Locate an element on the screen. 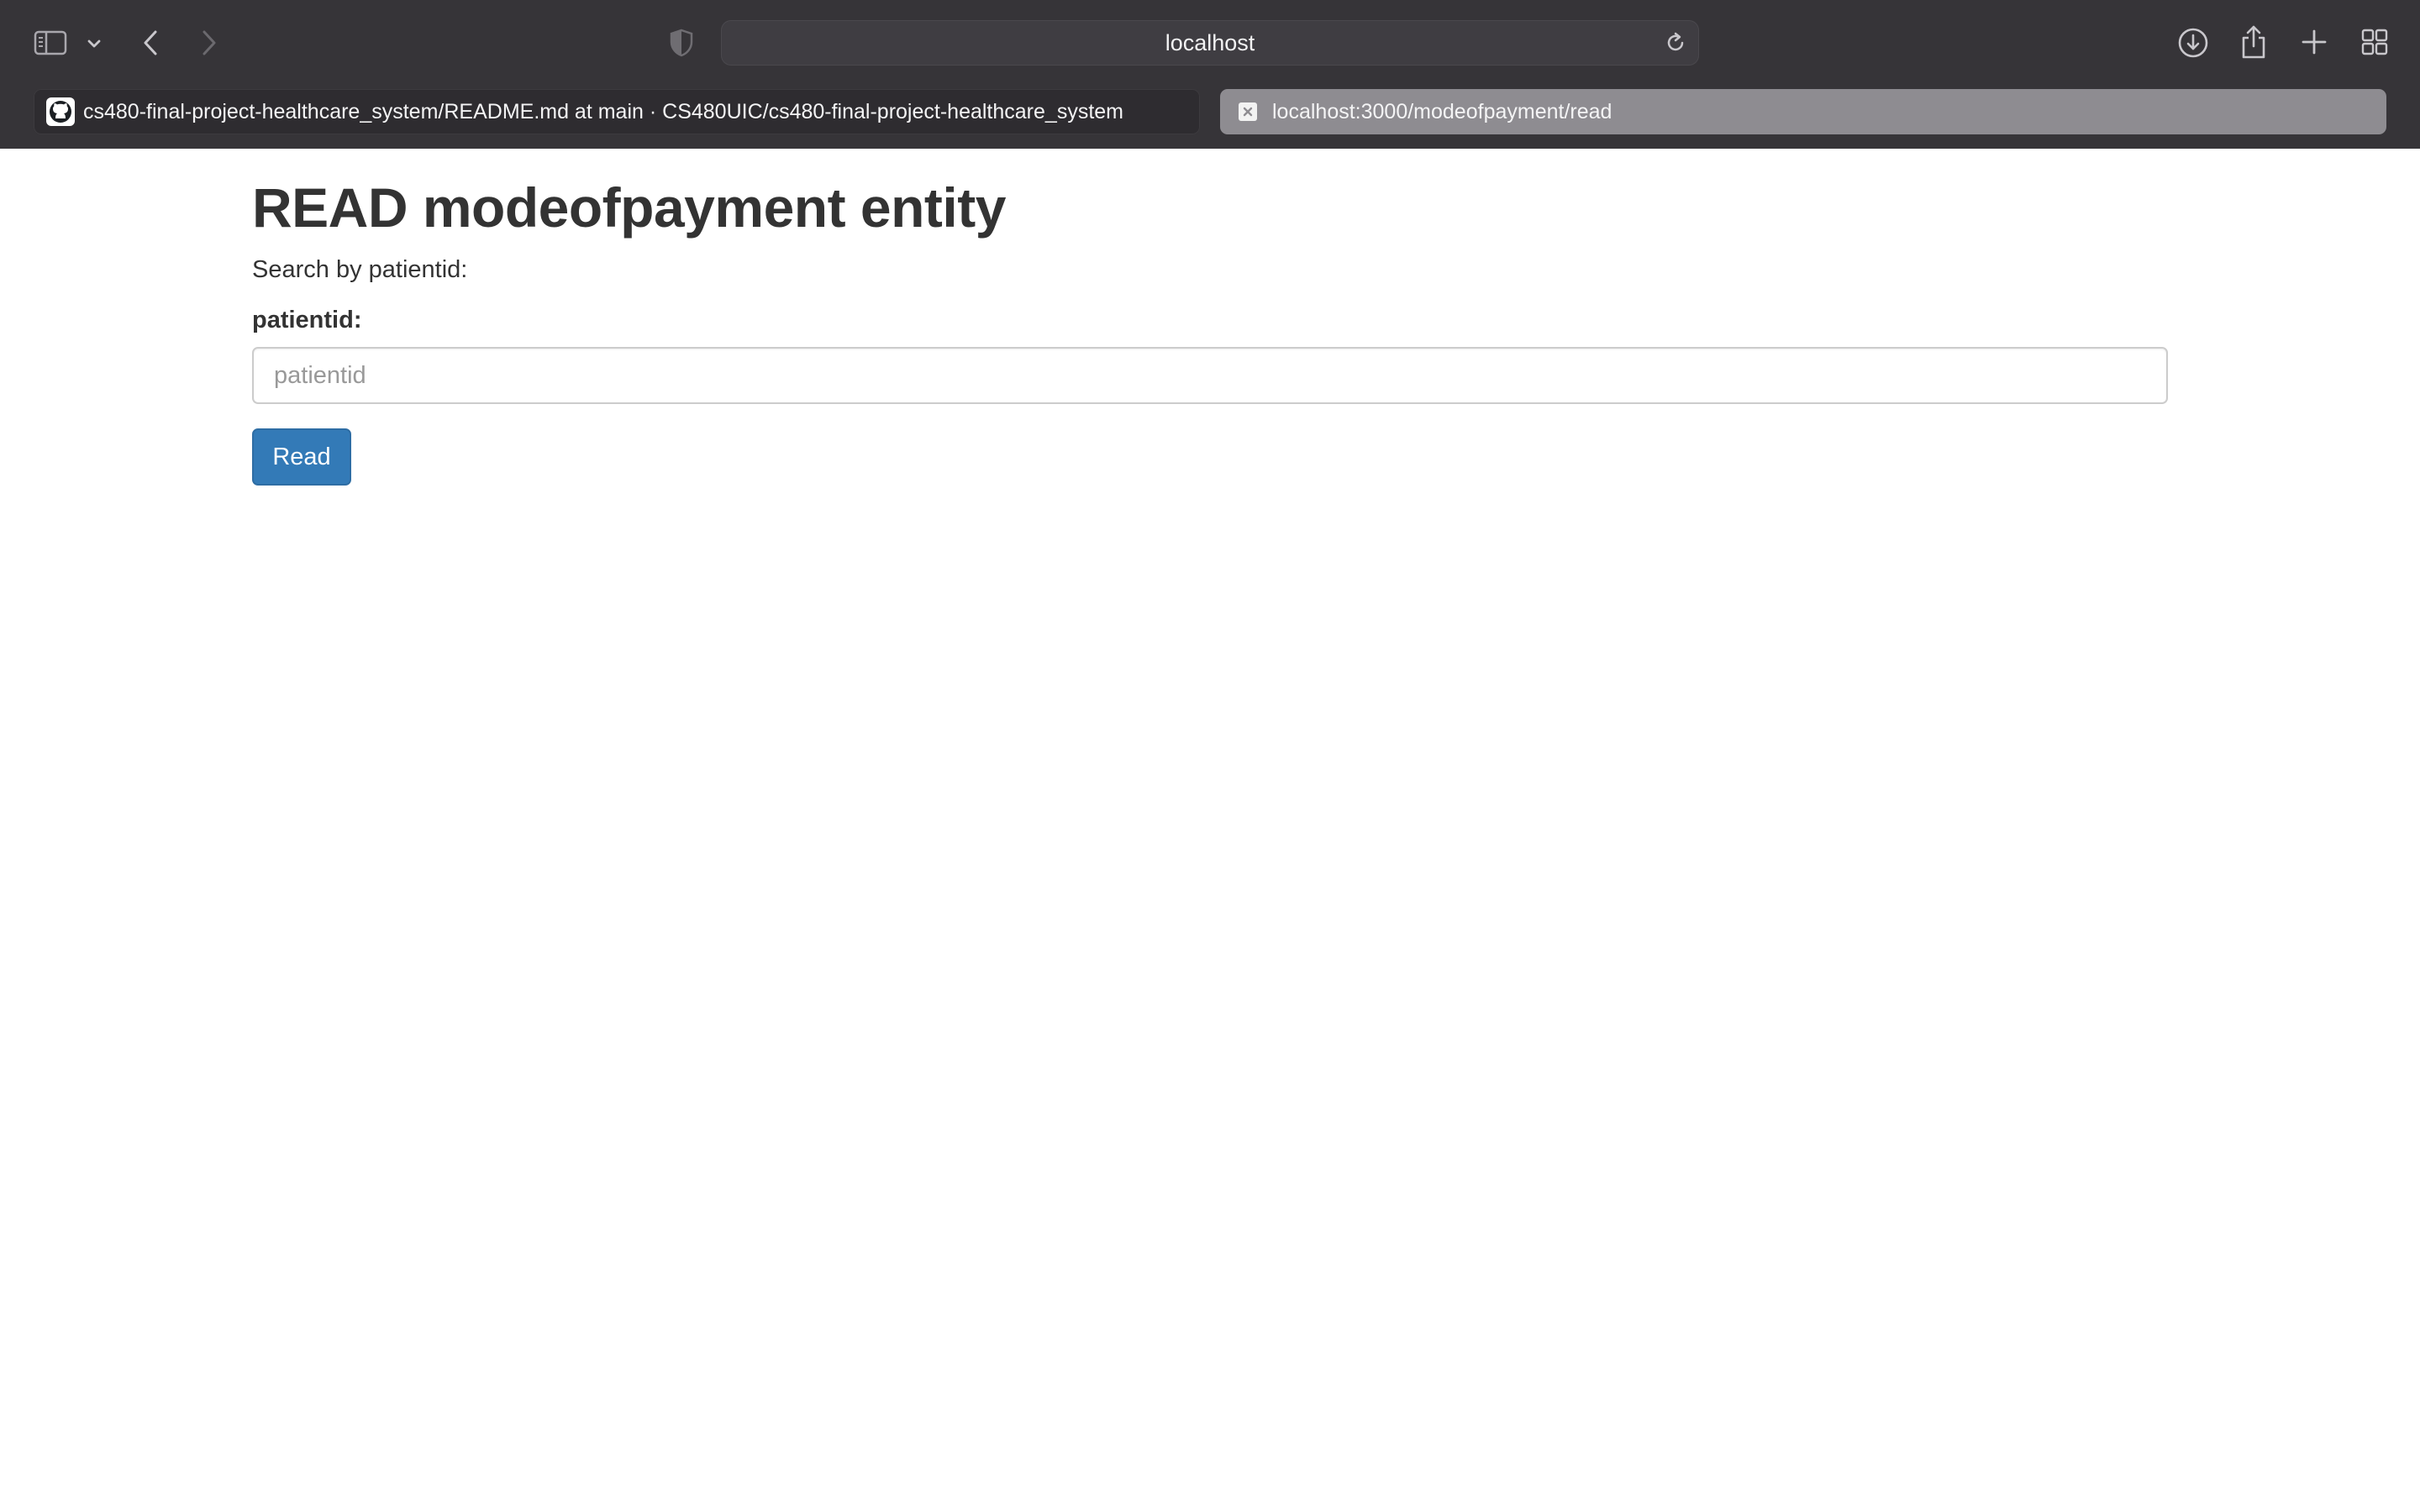  patientid-input is located at coordinates (1210, 375).